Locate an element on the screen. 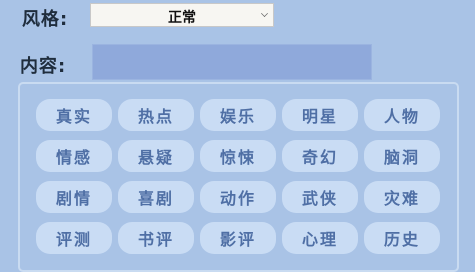 This screenshot has width=475, height=272. tag-button: 娱乐 is located at coordinates (238, 115).